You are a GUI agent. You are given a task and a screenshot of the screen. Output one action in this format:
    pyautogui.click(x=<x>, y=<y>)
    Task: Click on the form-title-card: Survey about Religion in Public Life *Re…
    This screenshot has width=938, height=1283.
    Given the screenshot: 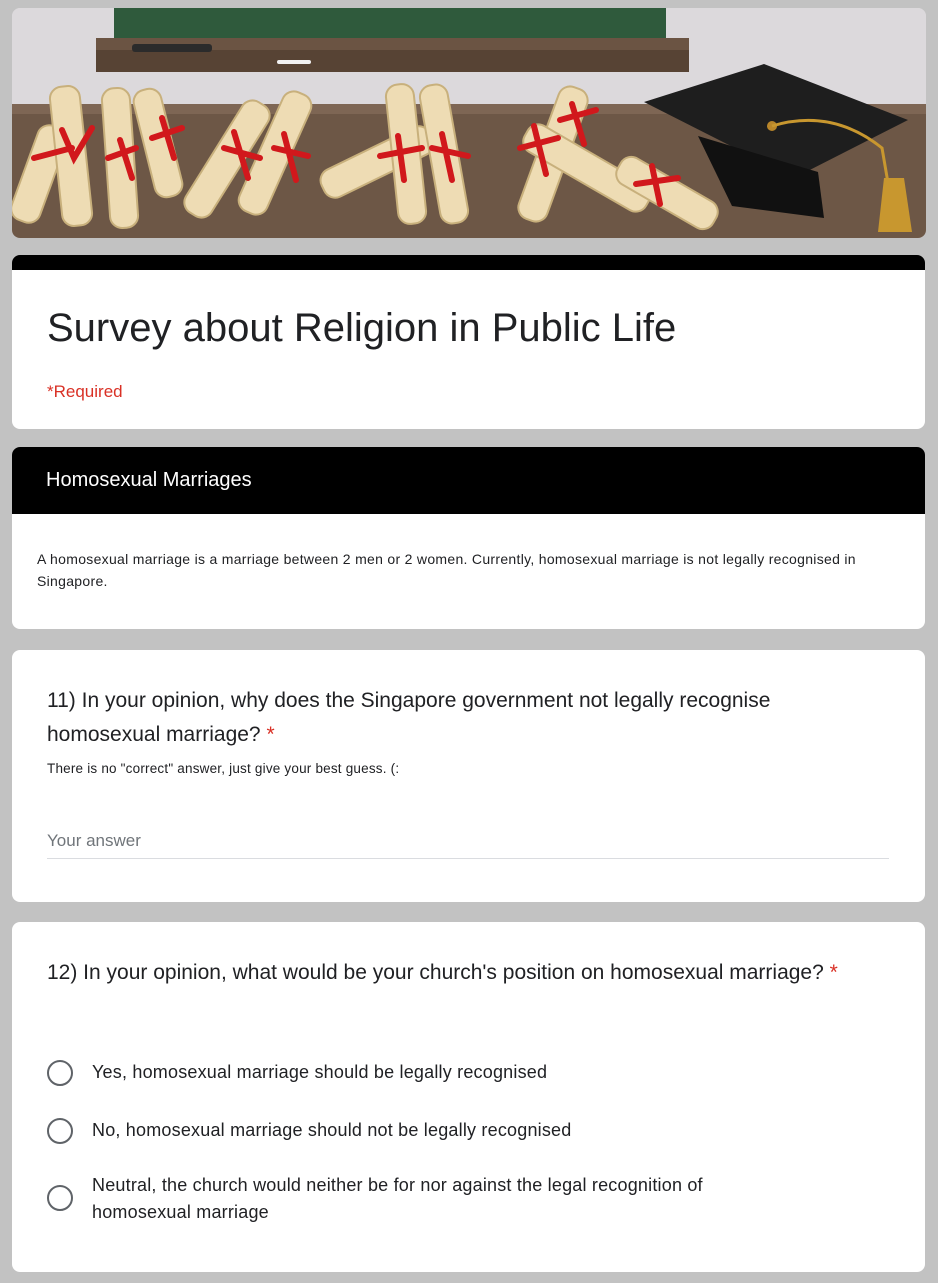 What is the action you would take?
    pyautogui.click(x=468, y=342)
    